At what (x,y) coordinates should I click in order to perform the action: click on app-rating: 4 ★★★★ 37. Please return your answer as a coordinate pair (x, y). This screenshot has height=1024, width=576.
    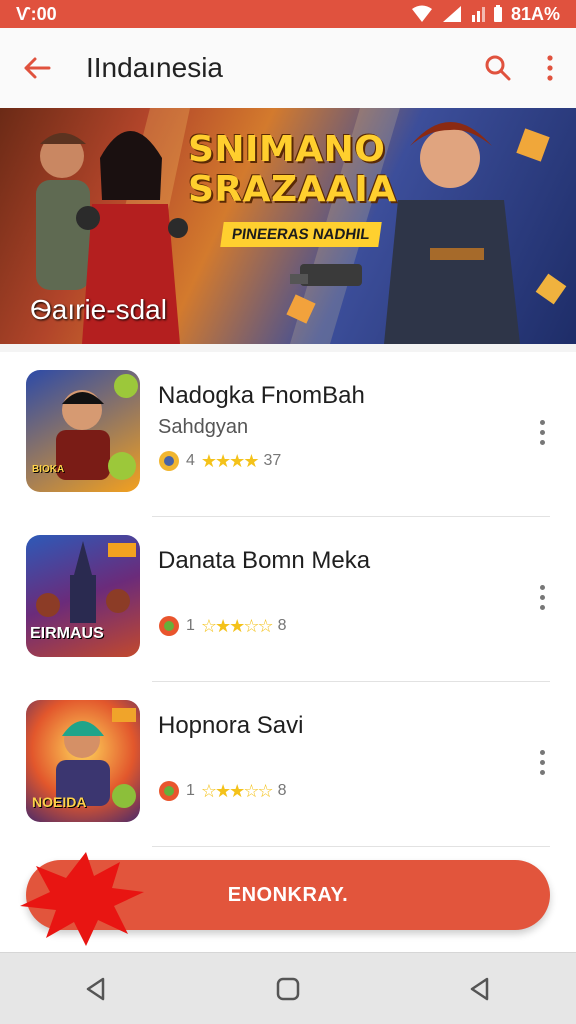
    Looking at the image, I should click on (219, 461).